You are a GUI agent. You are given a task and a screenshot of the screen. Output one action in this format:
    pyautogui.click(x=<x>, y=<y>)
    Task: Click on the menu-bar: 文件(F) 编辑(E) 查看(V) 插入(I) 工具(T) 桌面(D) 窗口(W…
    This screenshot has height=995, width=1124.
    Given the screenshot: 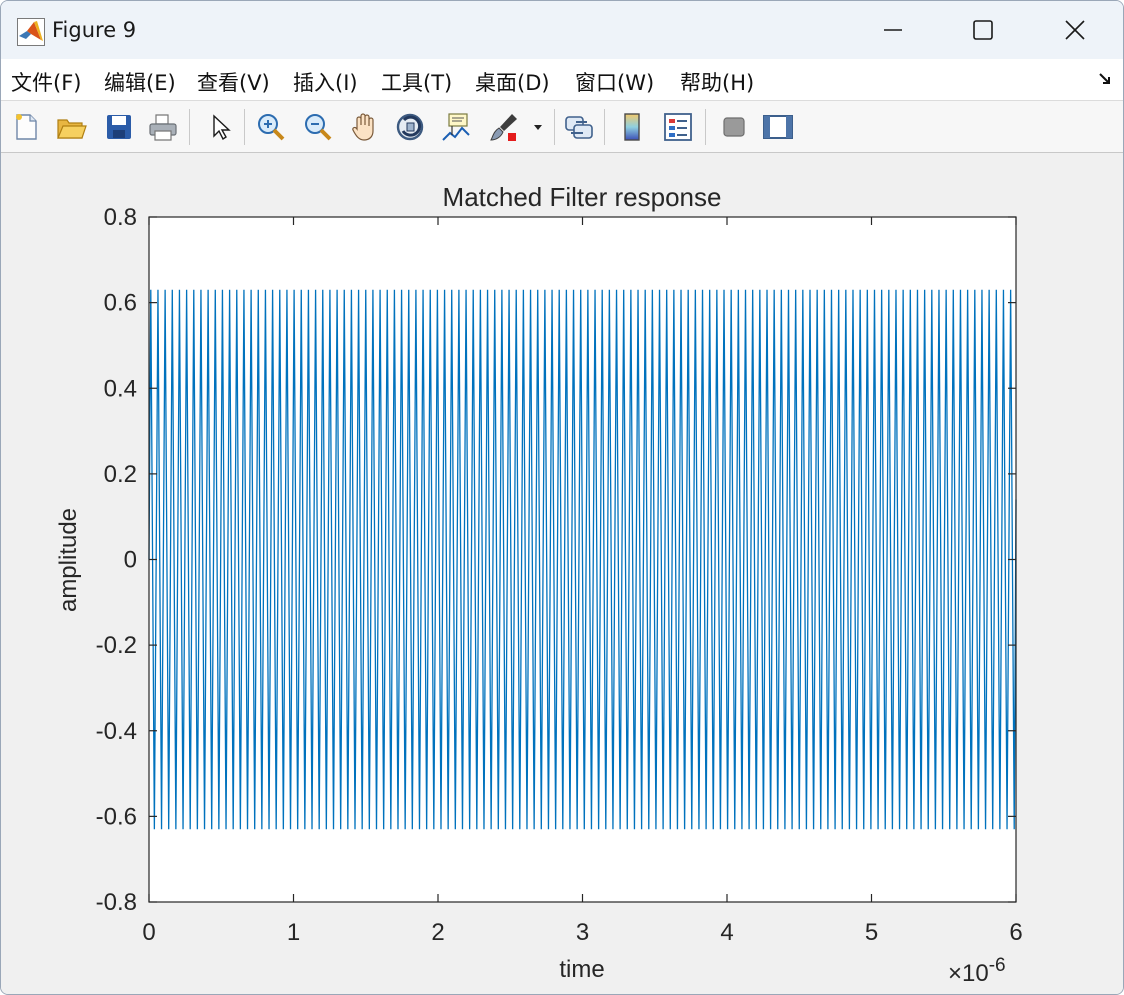 What is the action you would take?
    pyautogui.click(x=562, y=80)
    